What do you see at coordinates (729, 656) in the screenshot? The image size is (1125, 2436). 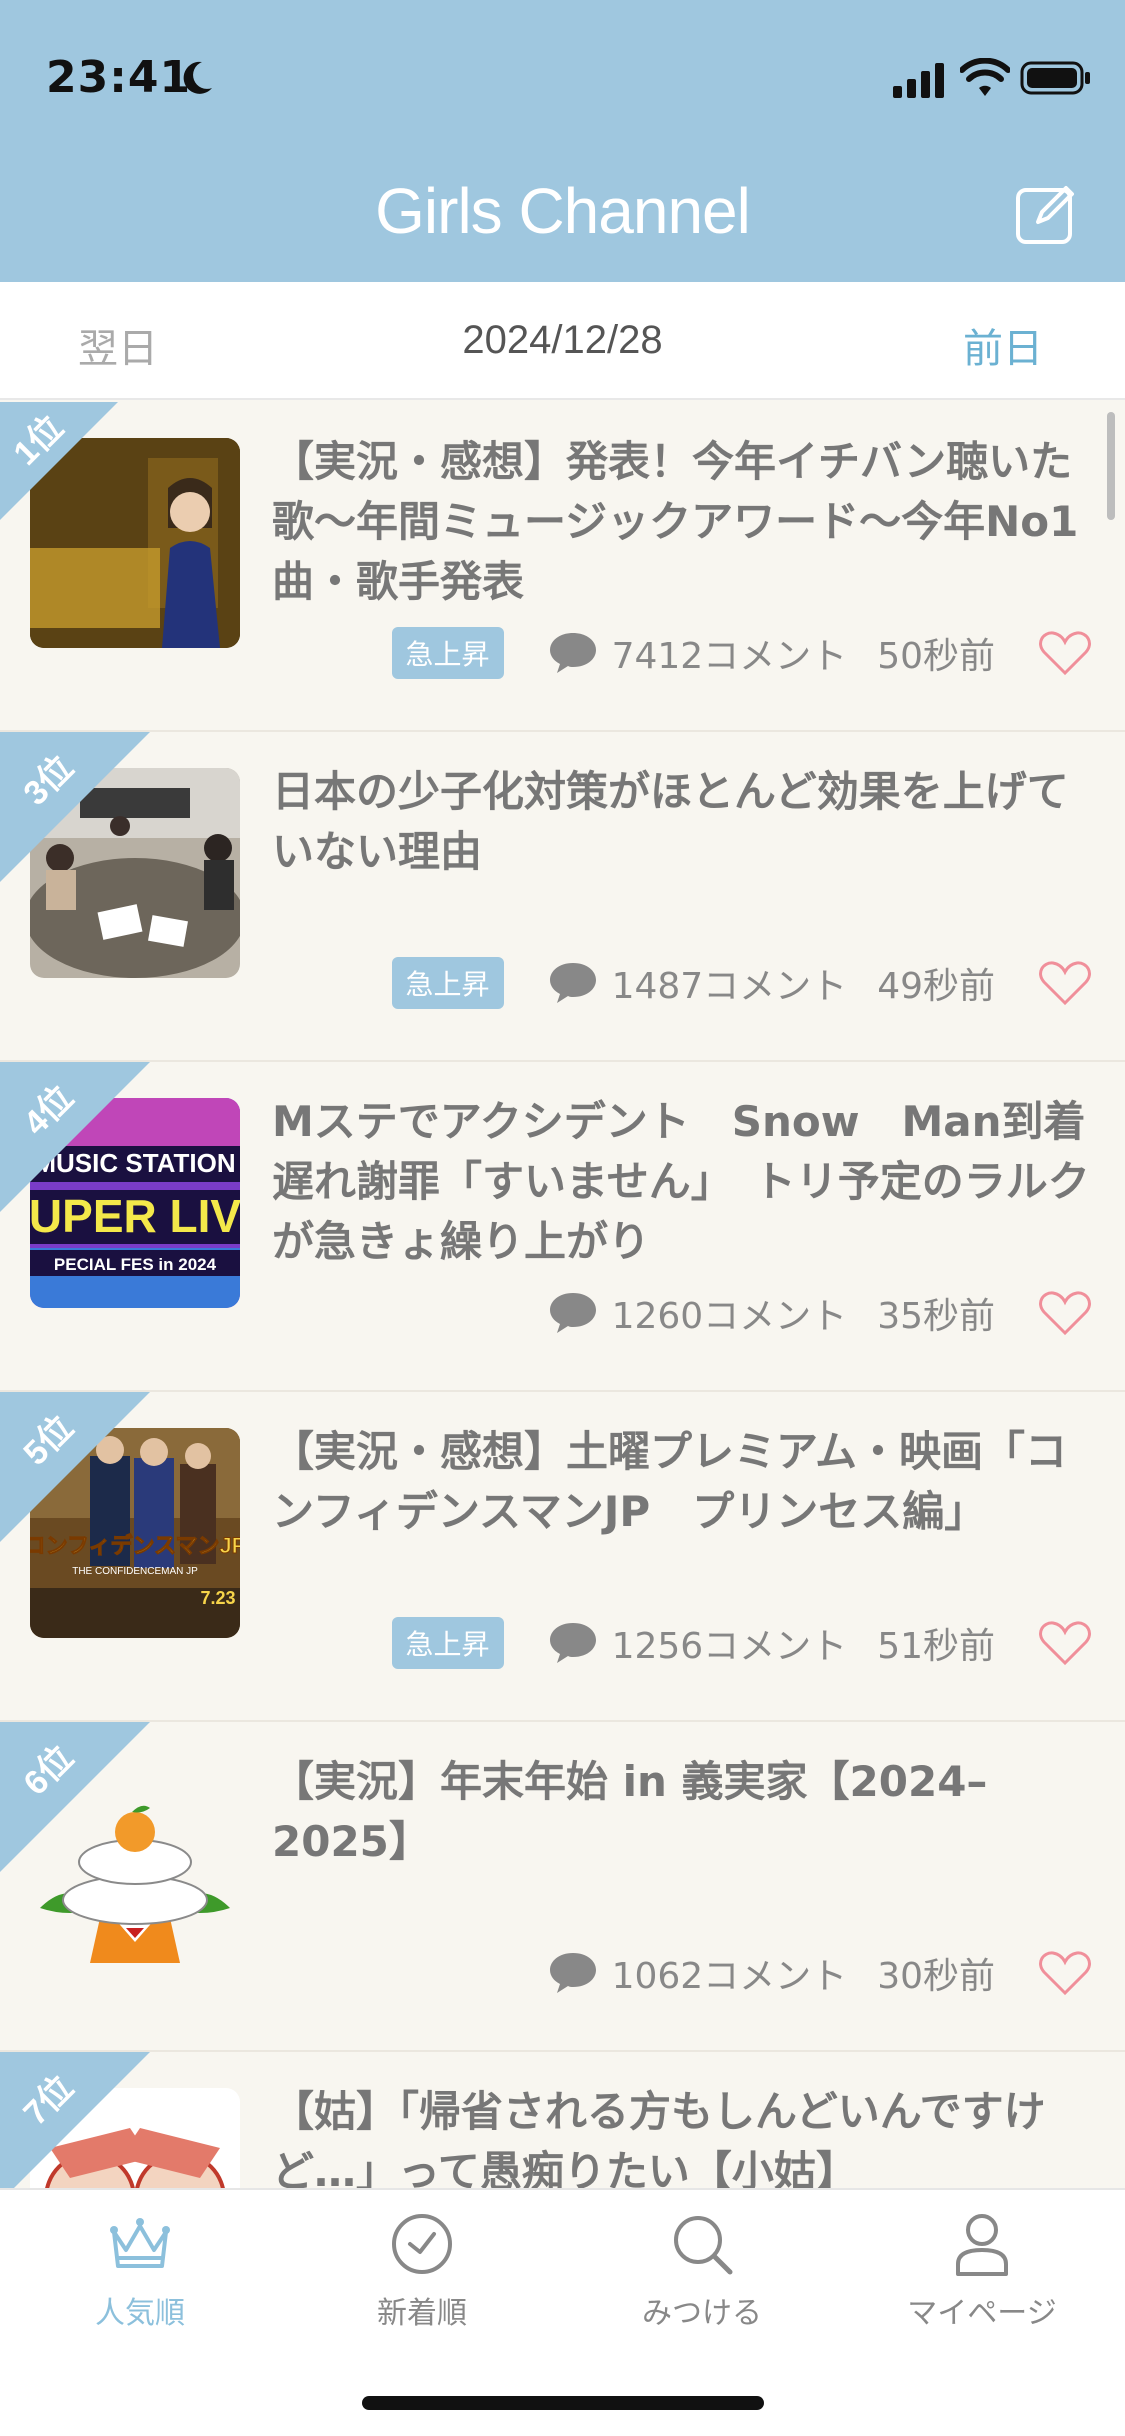 I see `comment-count: 7412コメント` at bounding box center [729, 656].